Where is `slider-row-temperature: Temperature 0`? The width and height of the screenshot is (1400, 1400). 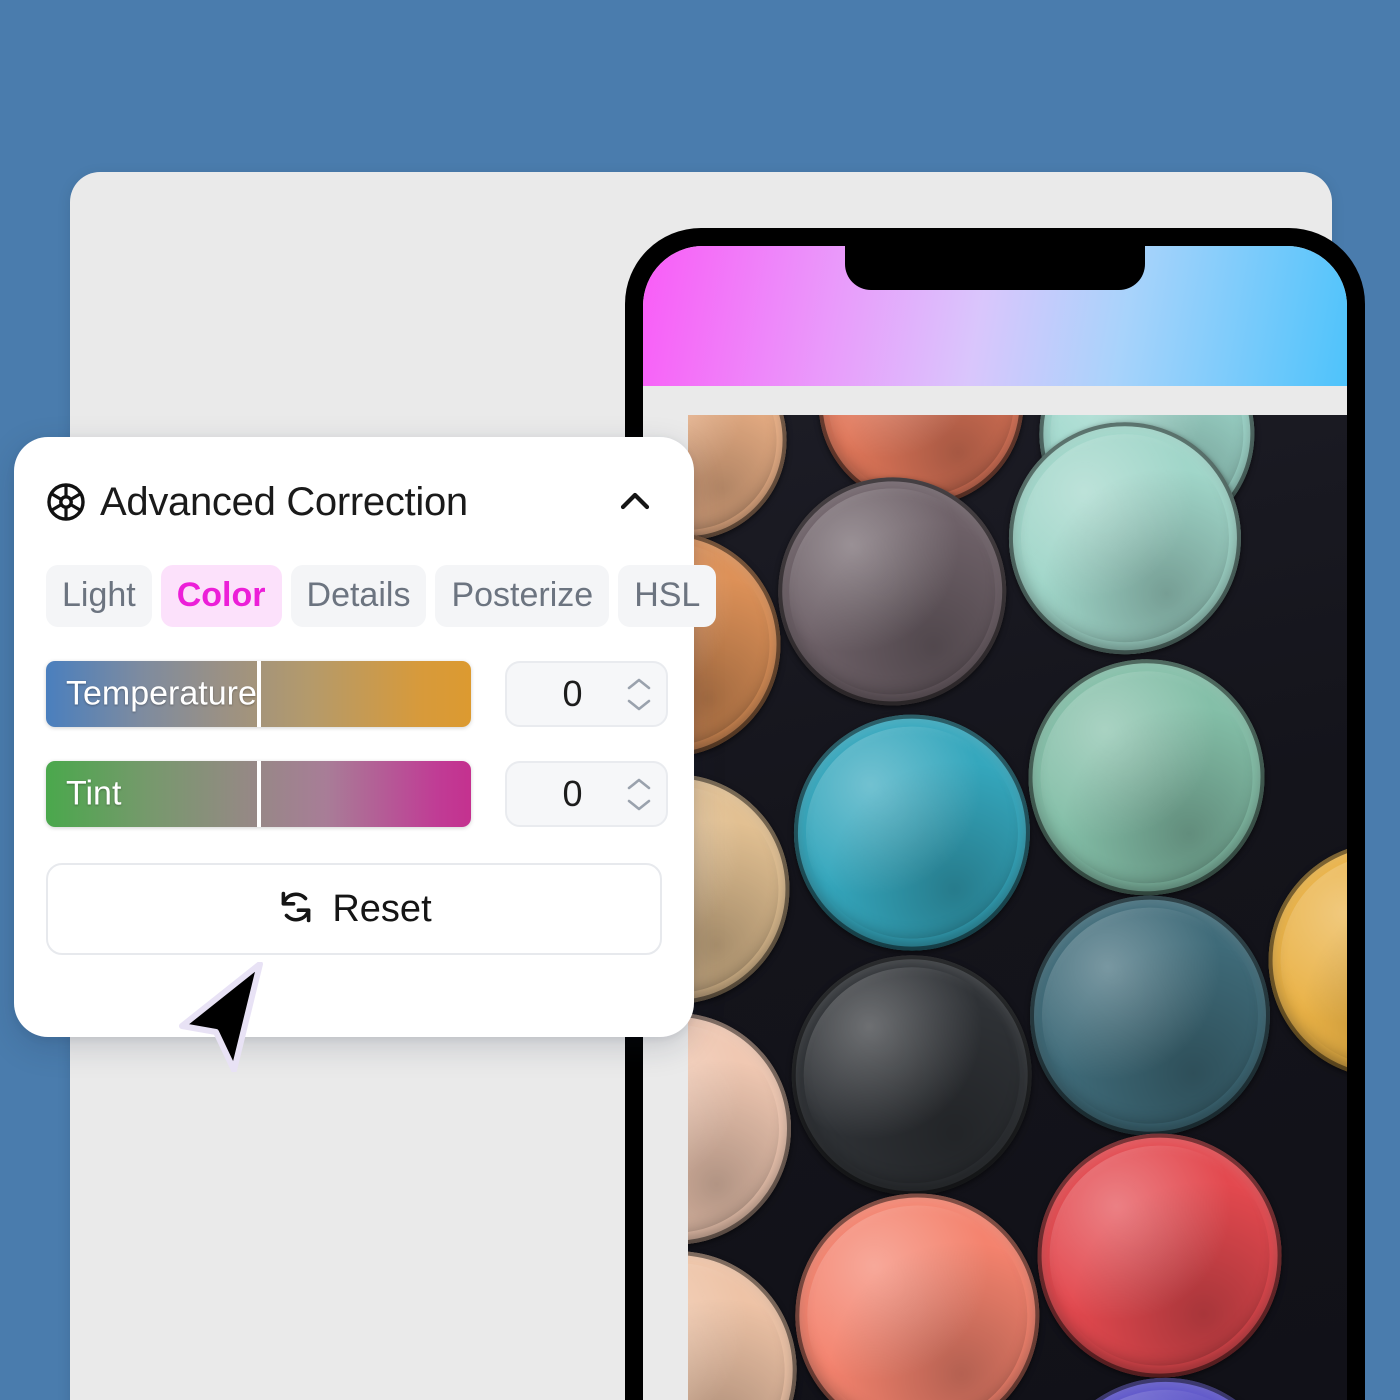
slider-row-temperature: Temperature 0 is located at coordinates (357, 694).